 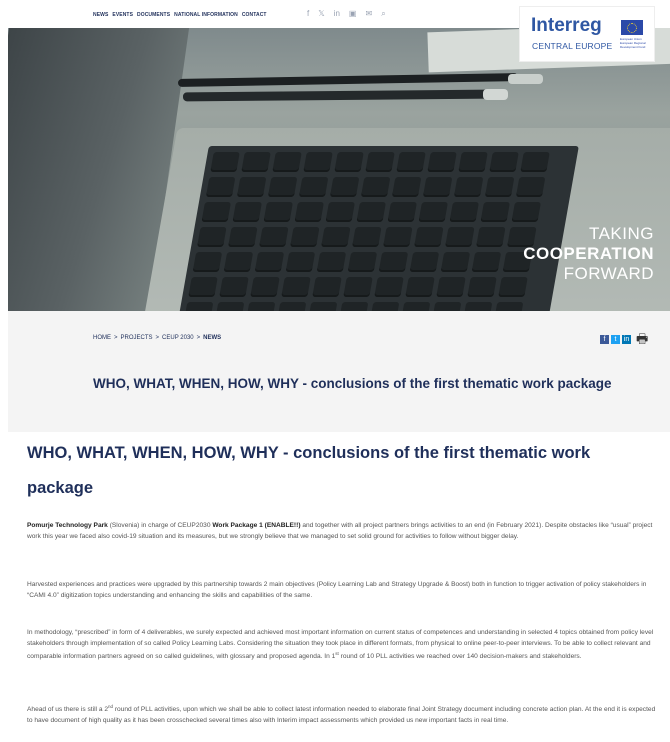 I want to click on work-package-name: Work Package 1 (ENABLE!!), so click(x=256, y=525).